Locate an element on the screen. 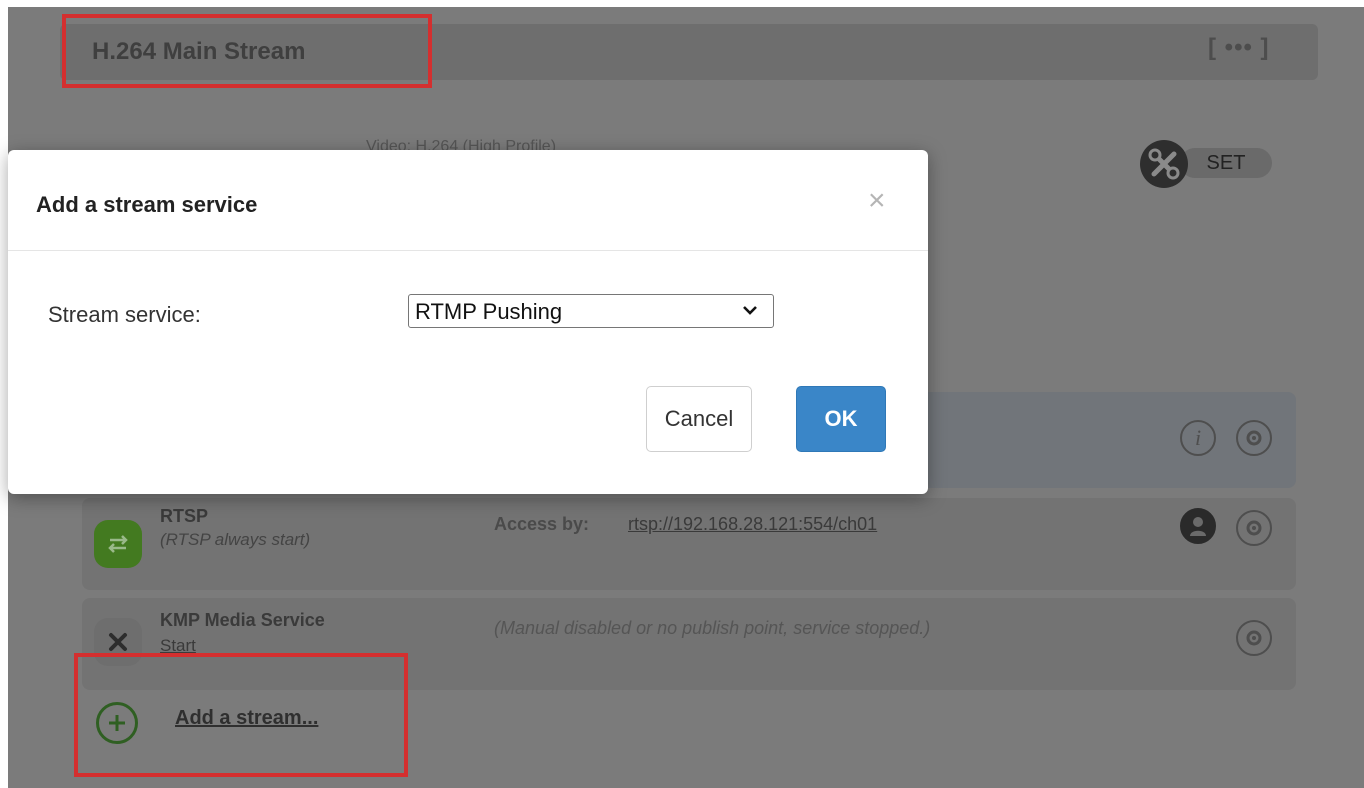 This screenshot has width=1364, height=788. set-button: SET is located at coordinates (1210, 164).